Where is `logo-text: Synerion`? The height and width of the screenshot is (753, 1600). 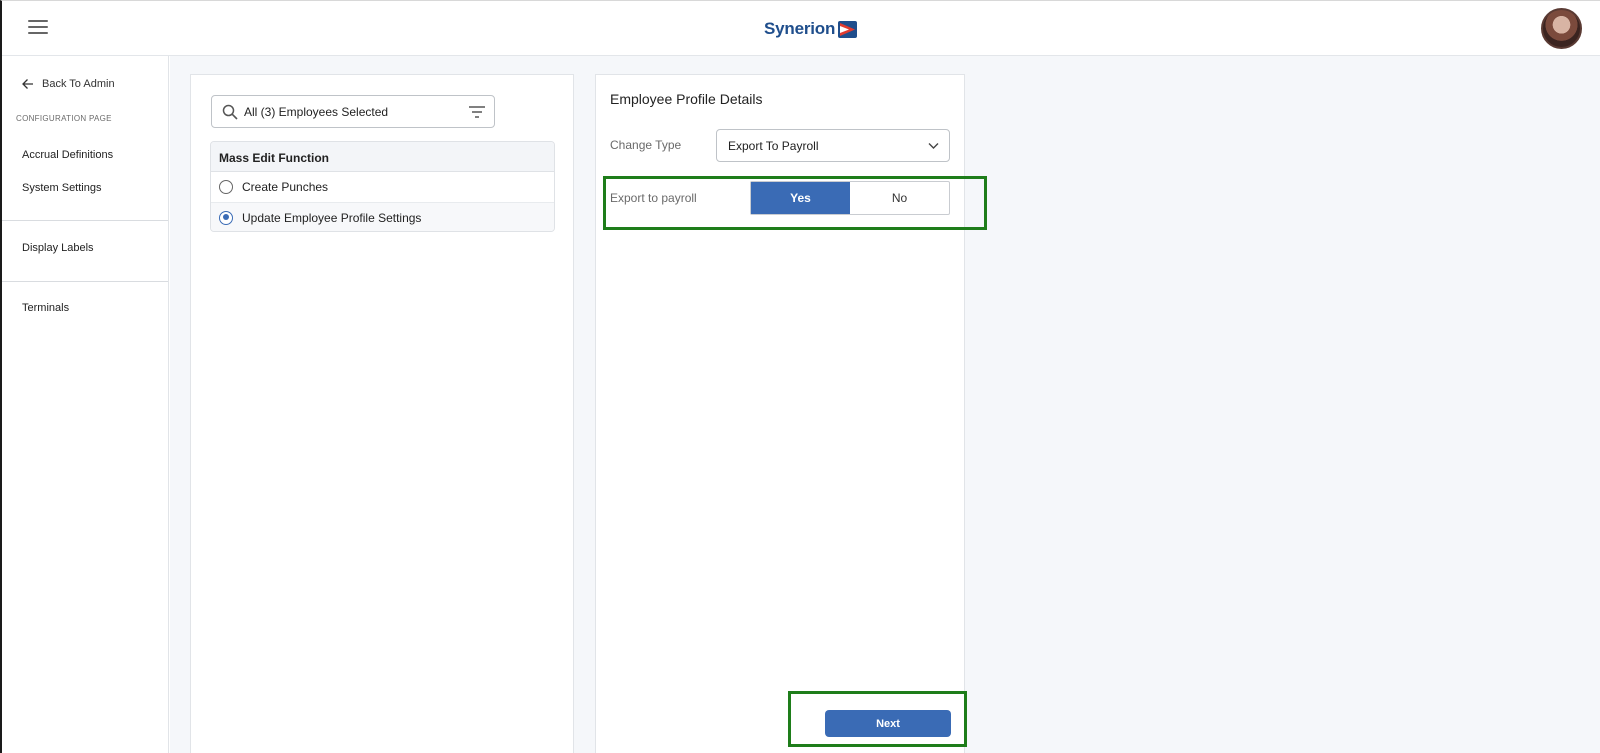
logo-text: Synerion is located at coordinates (800, 28).